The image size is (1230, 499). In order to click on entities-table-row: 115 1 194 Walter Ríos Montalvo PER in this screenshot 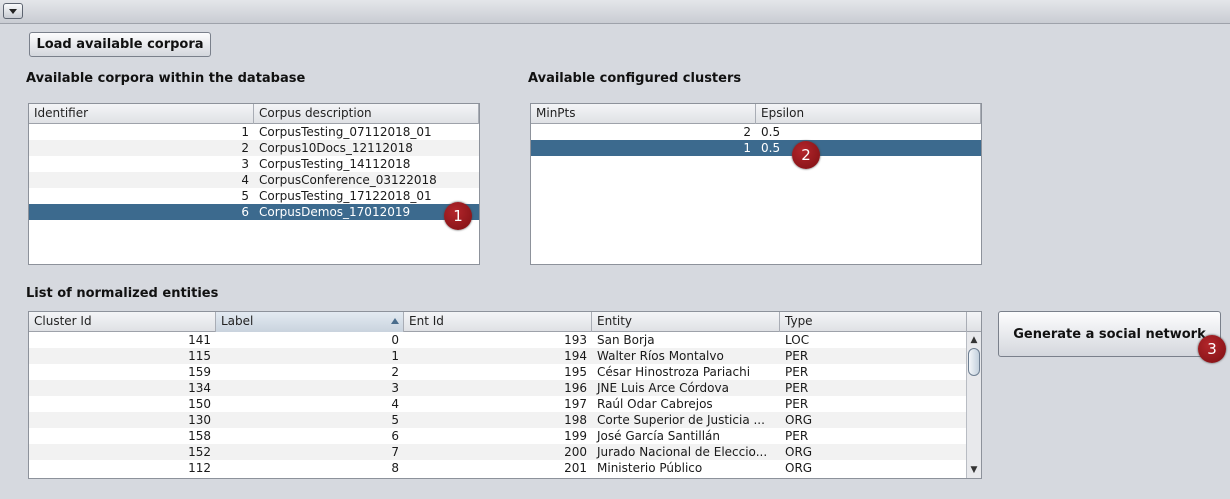, I will do `click(505, 356)`.